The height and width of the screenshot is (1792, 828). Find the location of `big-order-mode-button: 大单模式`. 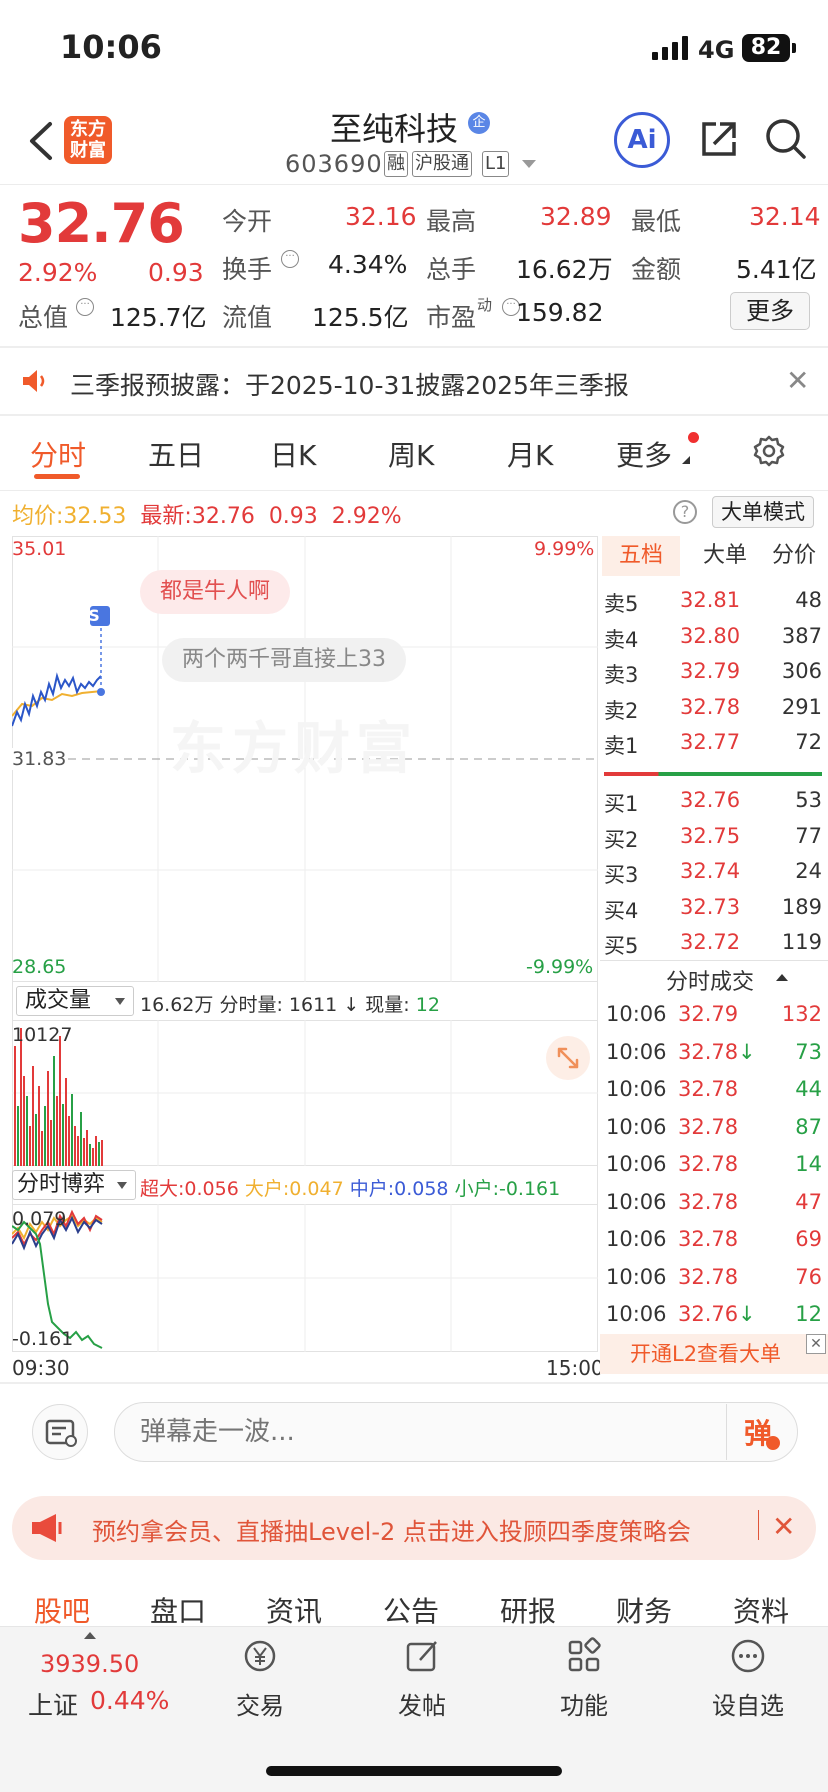

big-order-mode-button: 大单模式 is located at coordinates (763, 512).